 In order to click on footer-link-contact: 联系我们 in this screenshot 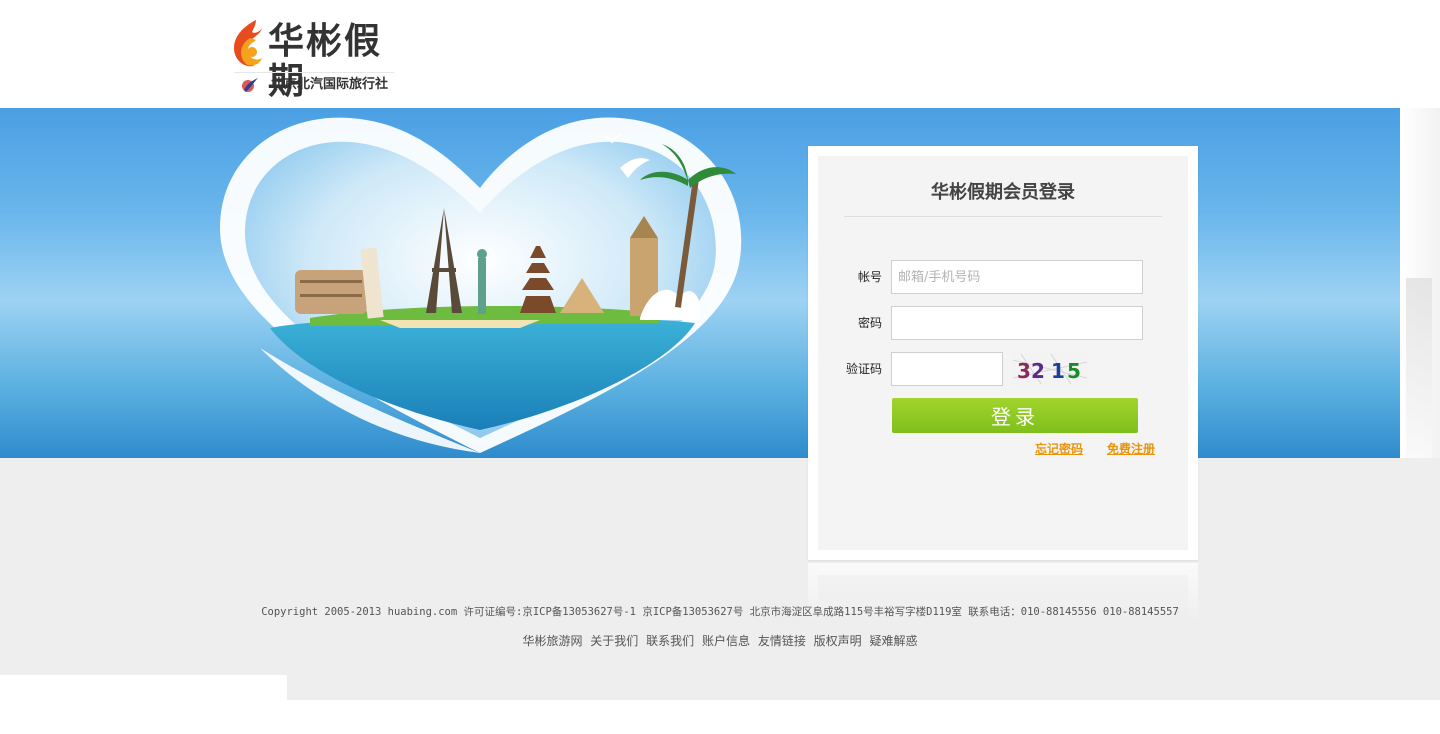, I will do `click(670, 641)`.